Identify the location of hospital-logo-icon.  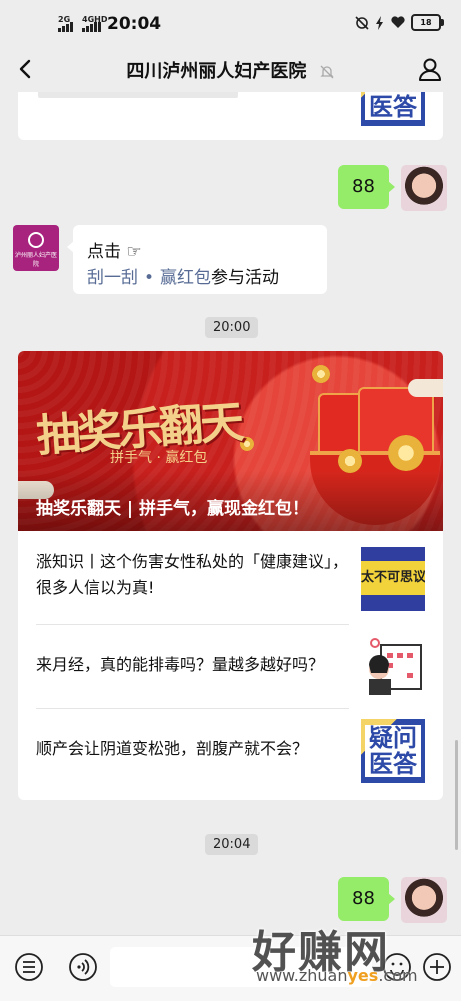
(36, 240).